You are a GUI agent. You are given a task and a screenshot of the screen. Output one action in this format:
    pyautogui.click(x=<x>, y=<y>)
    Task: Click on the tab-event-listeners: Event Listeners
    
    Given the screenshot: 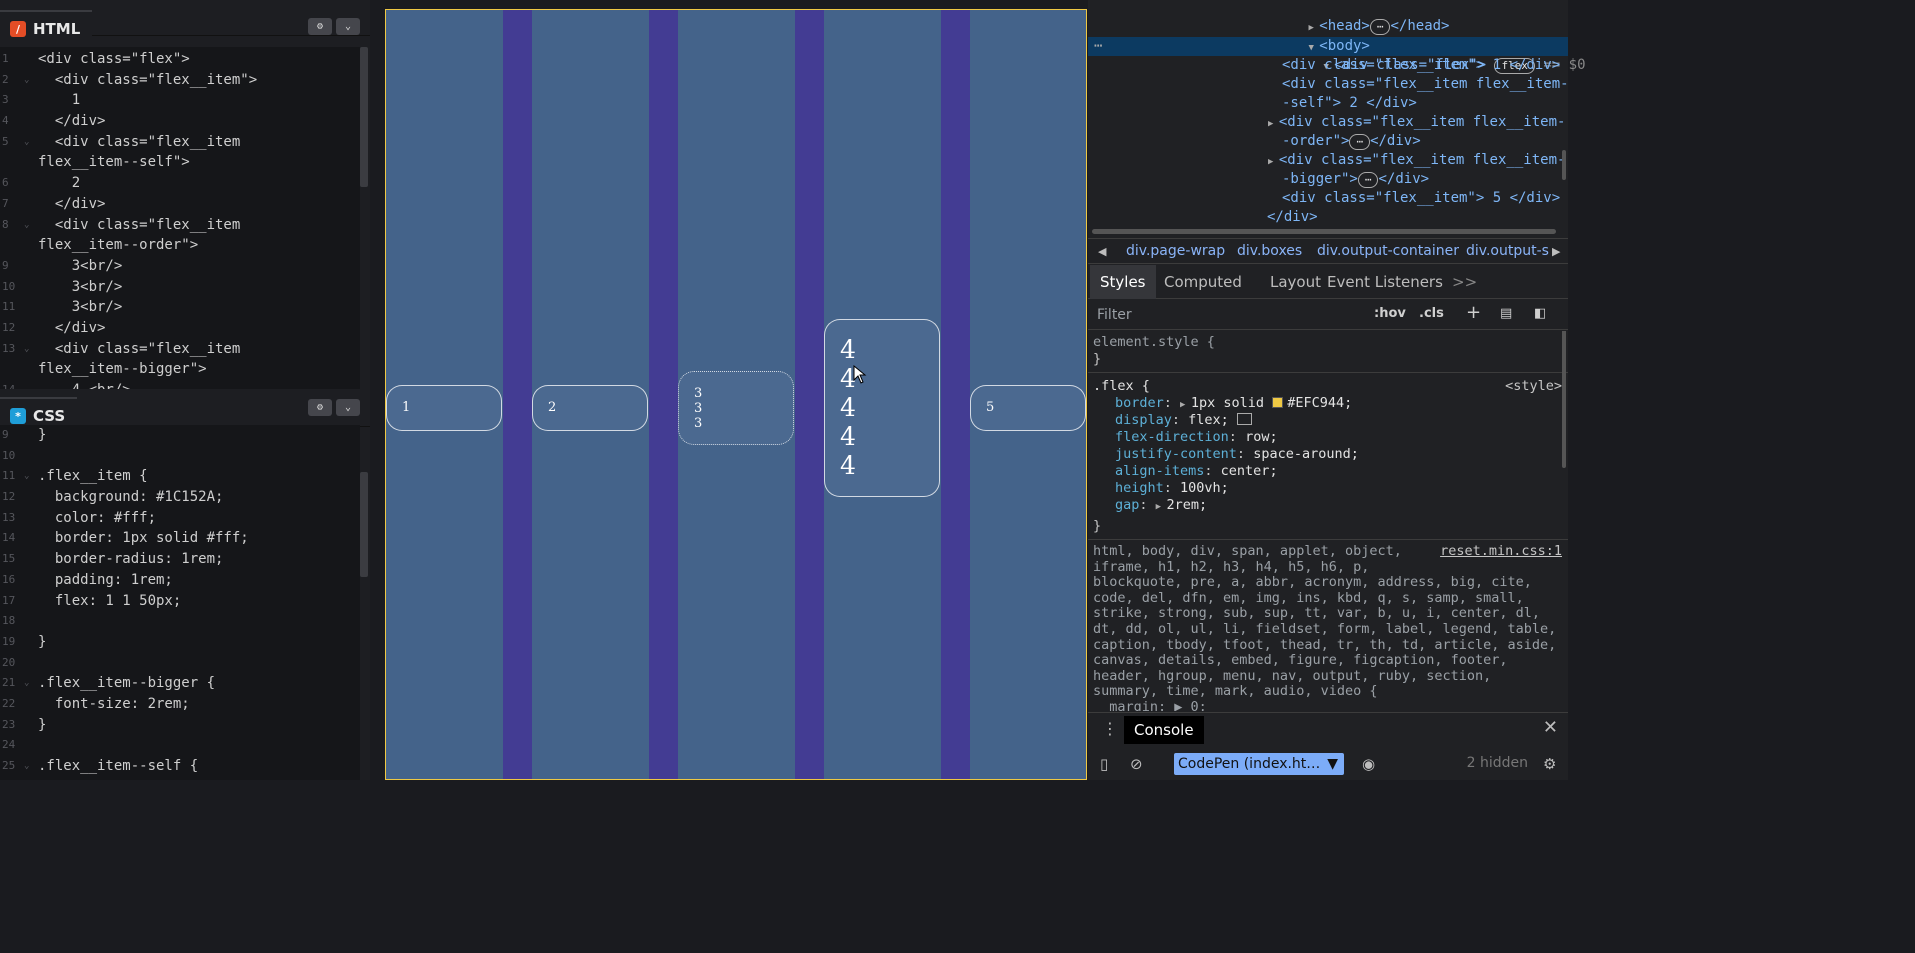 What is the action you would take?
    pyautogui.click(x=1385, y=282)
    